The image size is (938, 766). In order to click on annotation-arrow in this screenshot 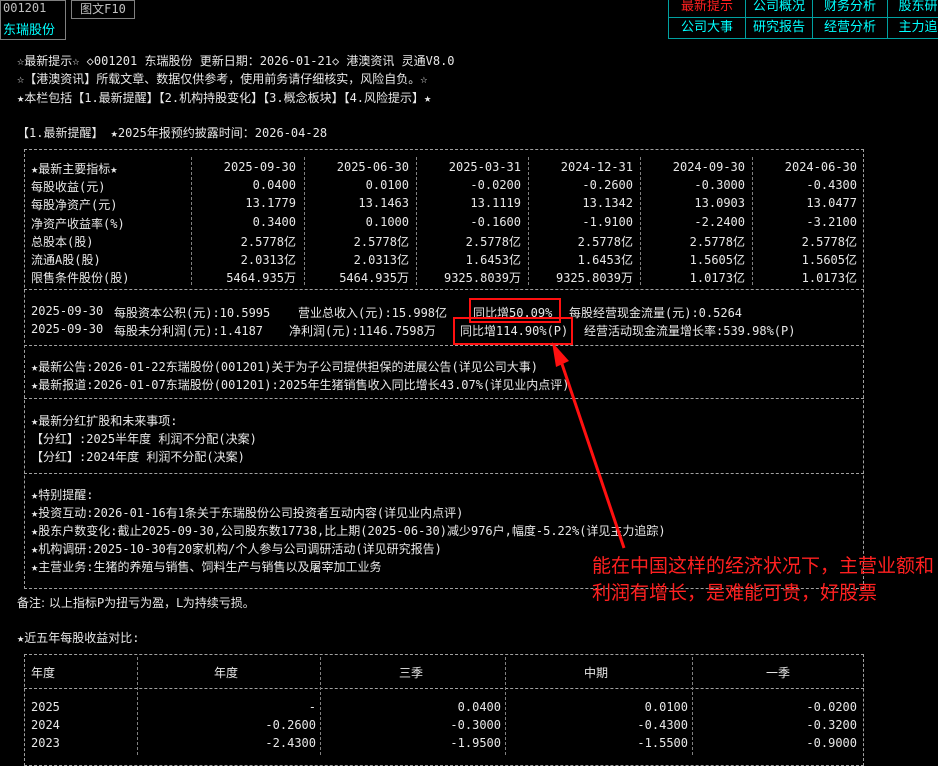, I will do `click(589, 445)`.